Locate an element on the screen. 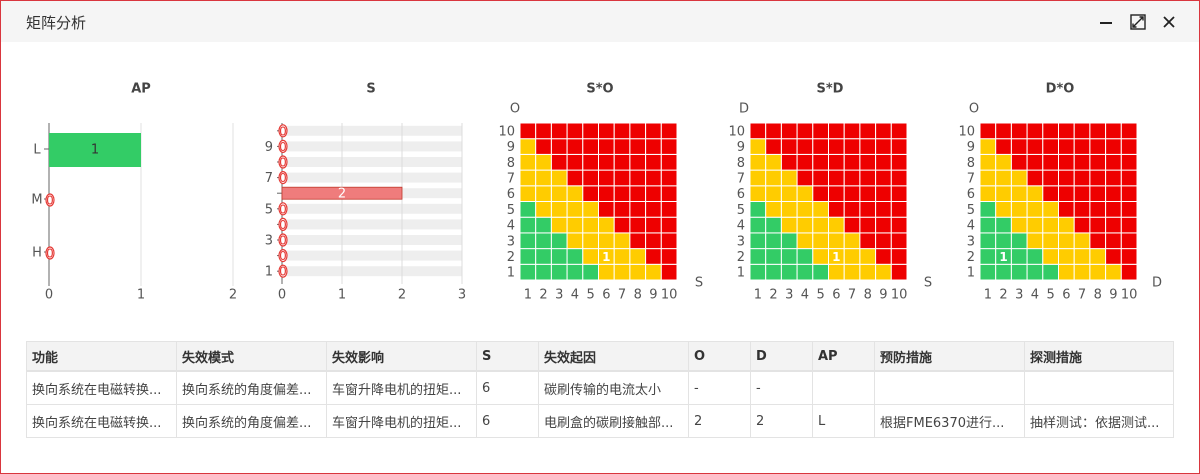 The height and width of the screenshot is (474, 1200). col-header-failure-mode: 失效模式 is located at coordinates (251, 356).